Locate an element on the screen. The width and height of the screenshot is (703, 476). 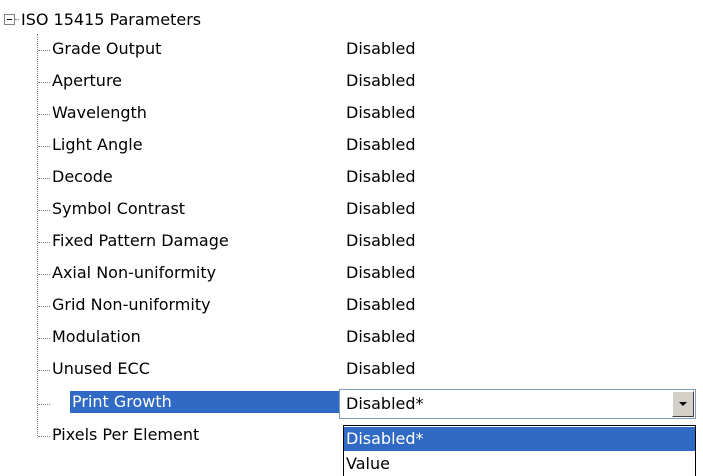
tree-item-modulation: Modulation Disabled is located at coordinates (351, 338).